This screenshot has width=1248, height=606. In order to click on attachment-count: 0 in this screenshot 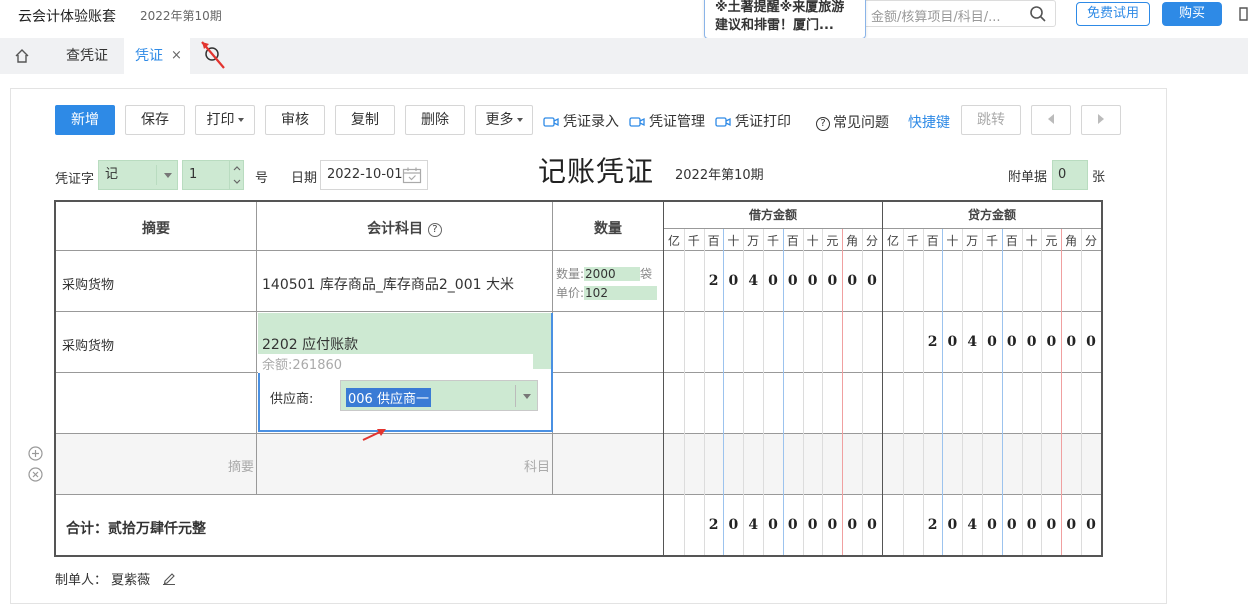, I will do `click(1062, 174)`.